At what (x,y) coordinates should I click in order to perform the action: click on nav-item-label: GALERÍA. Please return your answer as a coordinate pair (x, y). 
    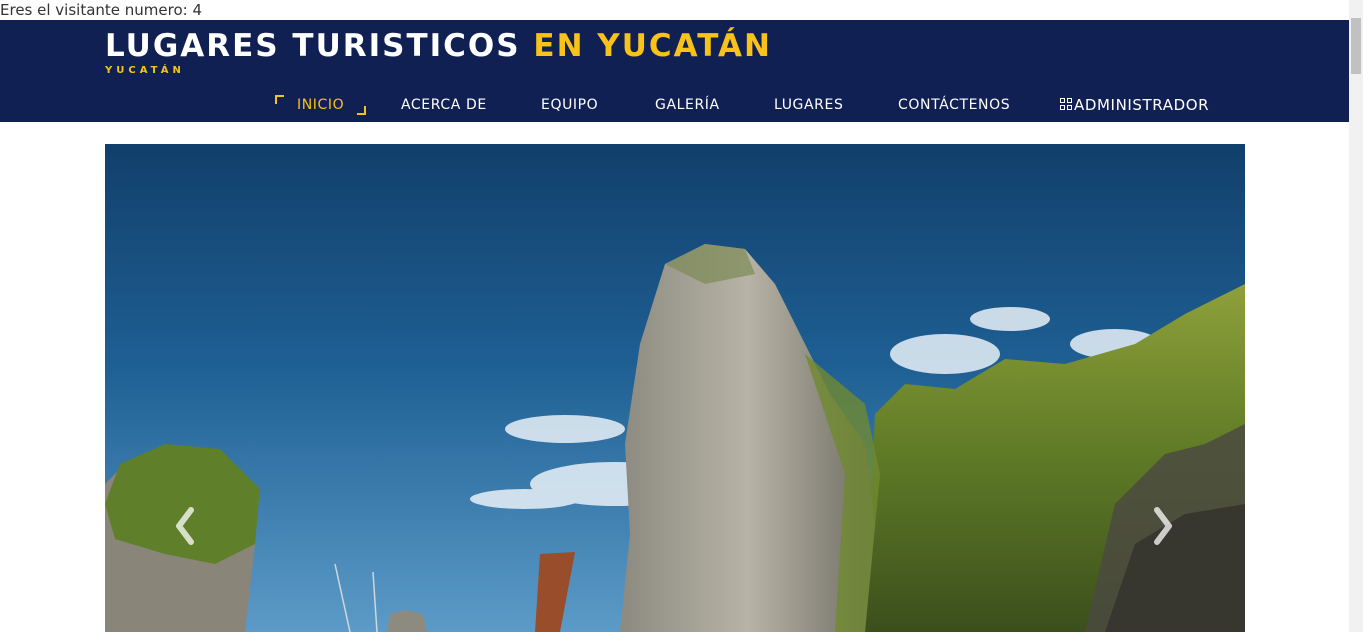
    Looking at the image, I should click on (687, 105).